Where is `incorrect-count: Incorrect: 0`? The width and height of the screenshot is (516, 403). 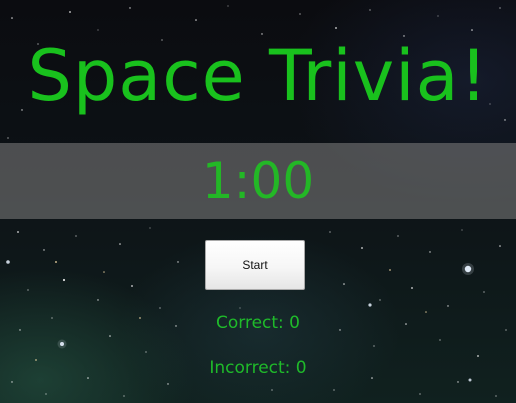
incorrect-count: Incorrect: 0 is located at coordinates (258, 368).